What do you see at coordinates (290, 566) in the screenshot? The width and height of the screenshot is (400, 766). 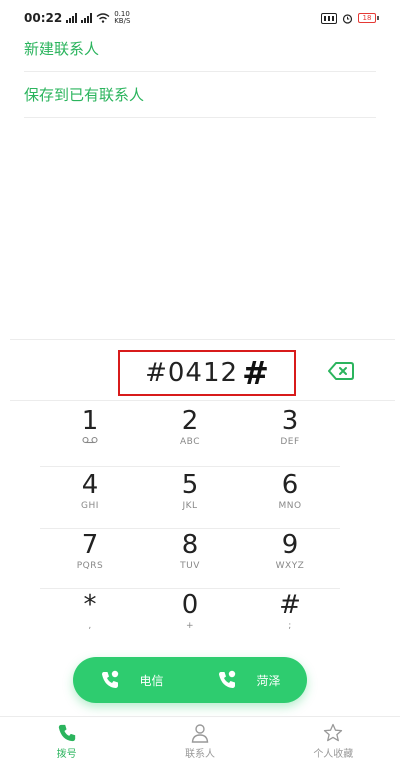 I see `key-letters: WXYZ` at bounding box center [290, 566].